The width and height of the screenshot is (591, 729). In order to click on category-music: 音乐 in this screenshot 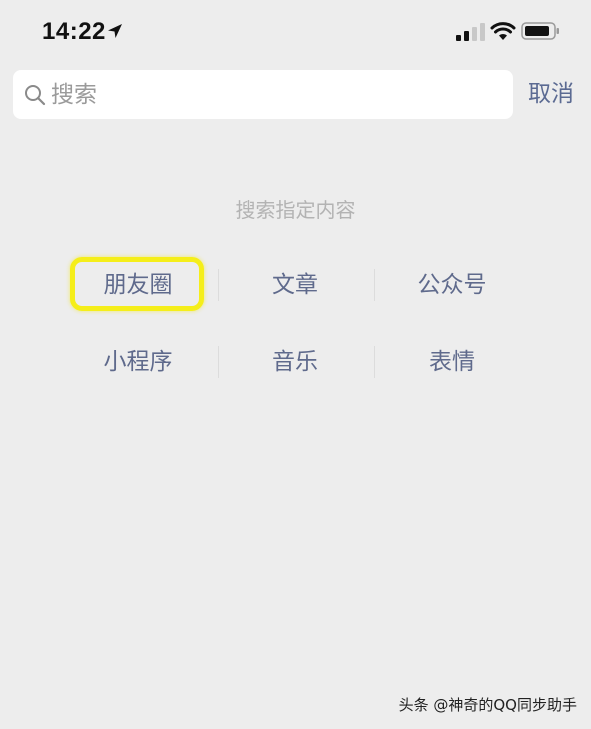, I will do `click(295, 362)`.